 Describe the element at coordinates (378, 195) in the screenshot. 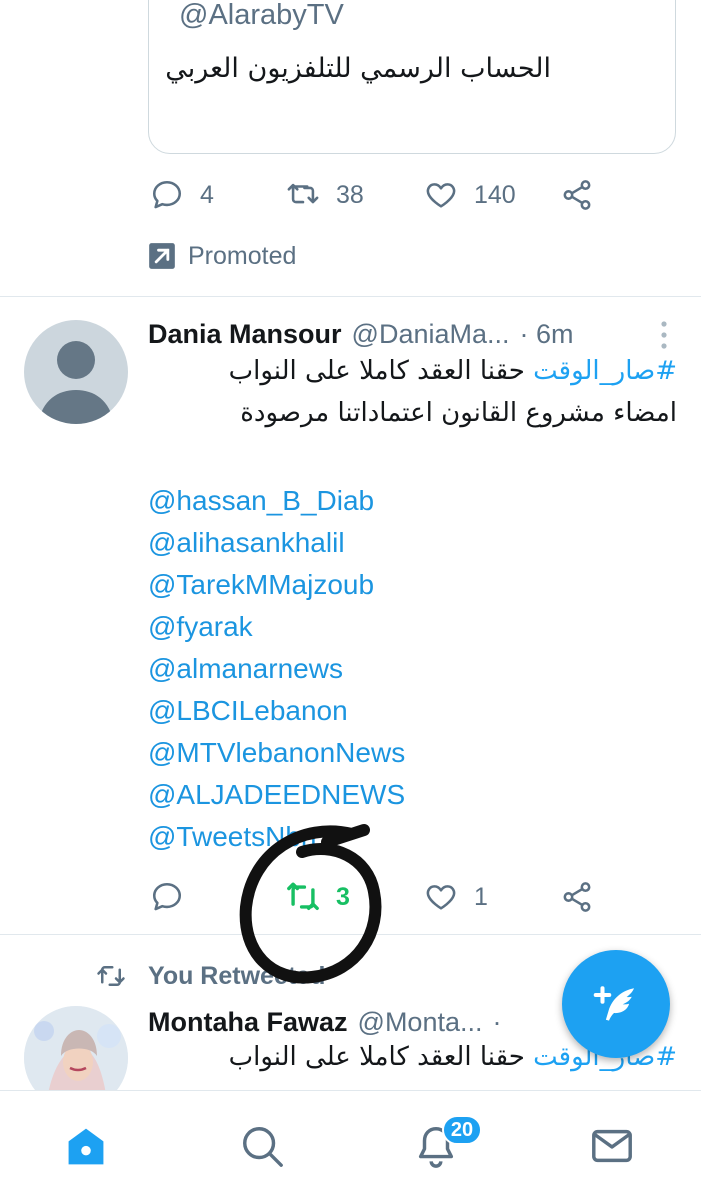

I see `top-tweet-actions: 4 38 140` at that location.